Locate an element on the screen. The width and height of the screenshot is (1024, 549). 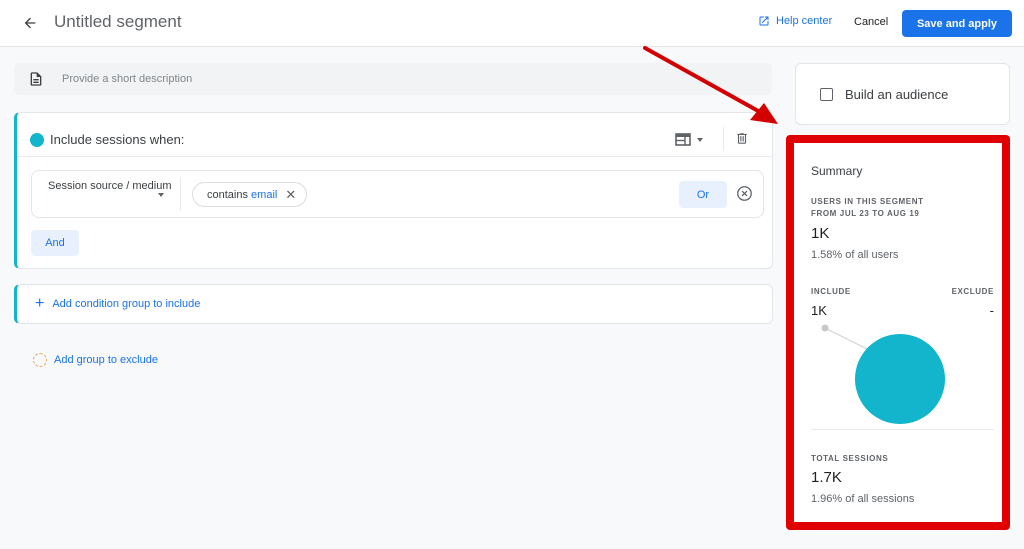
include-exclude-chart is located at coordinates (883, 374).